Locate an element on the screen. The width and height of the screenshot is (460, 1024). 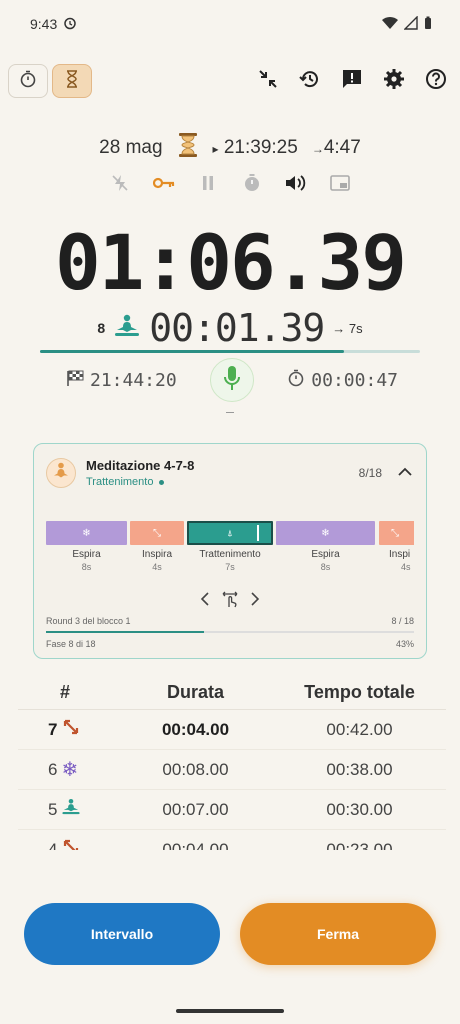
hourglass-icon is located at coordinates (188, 148).